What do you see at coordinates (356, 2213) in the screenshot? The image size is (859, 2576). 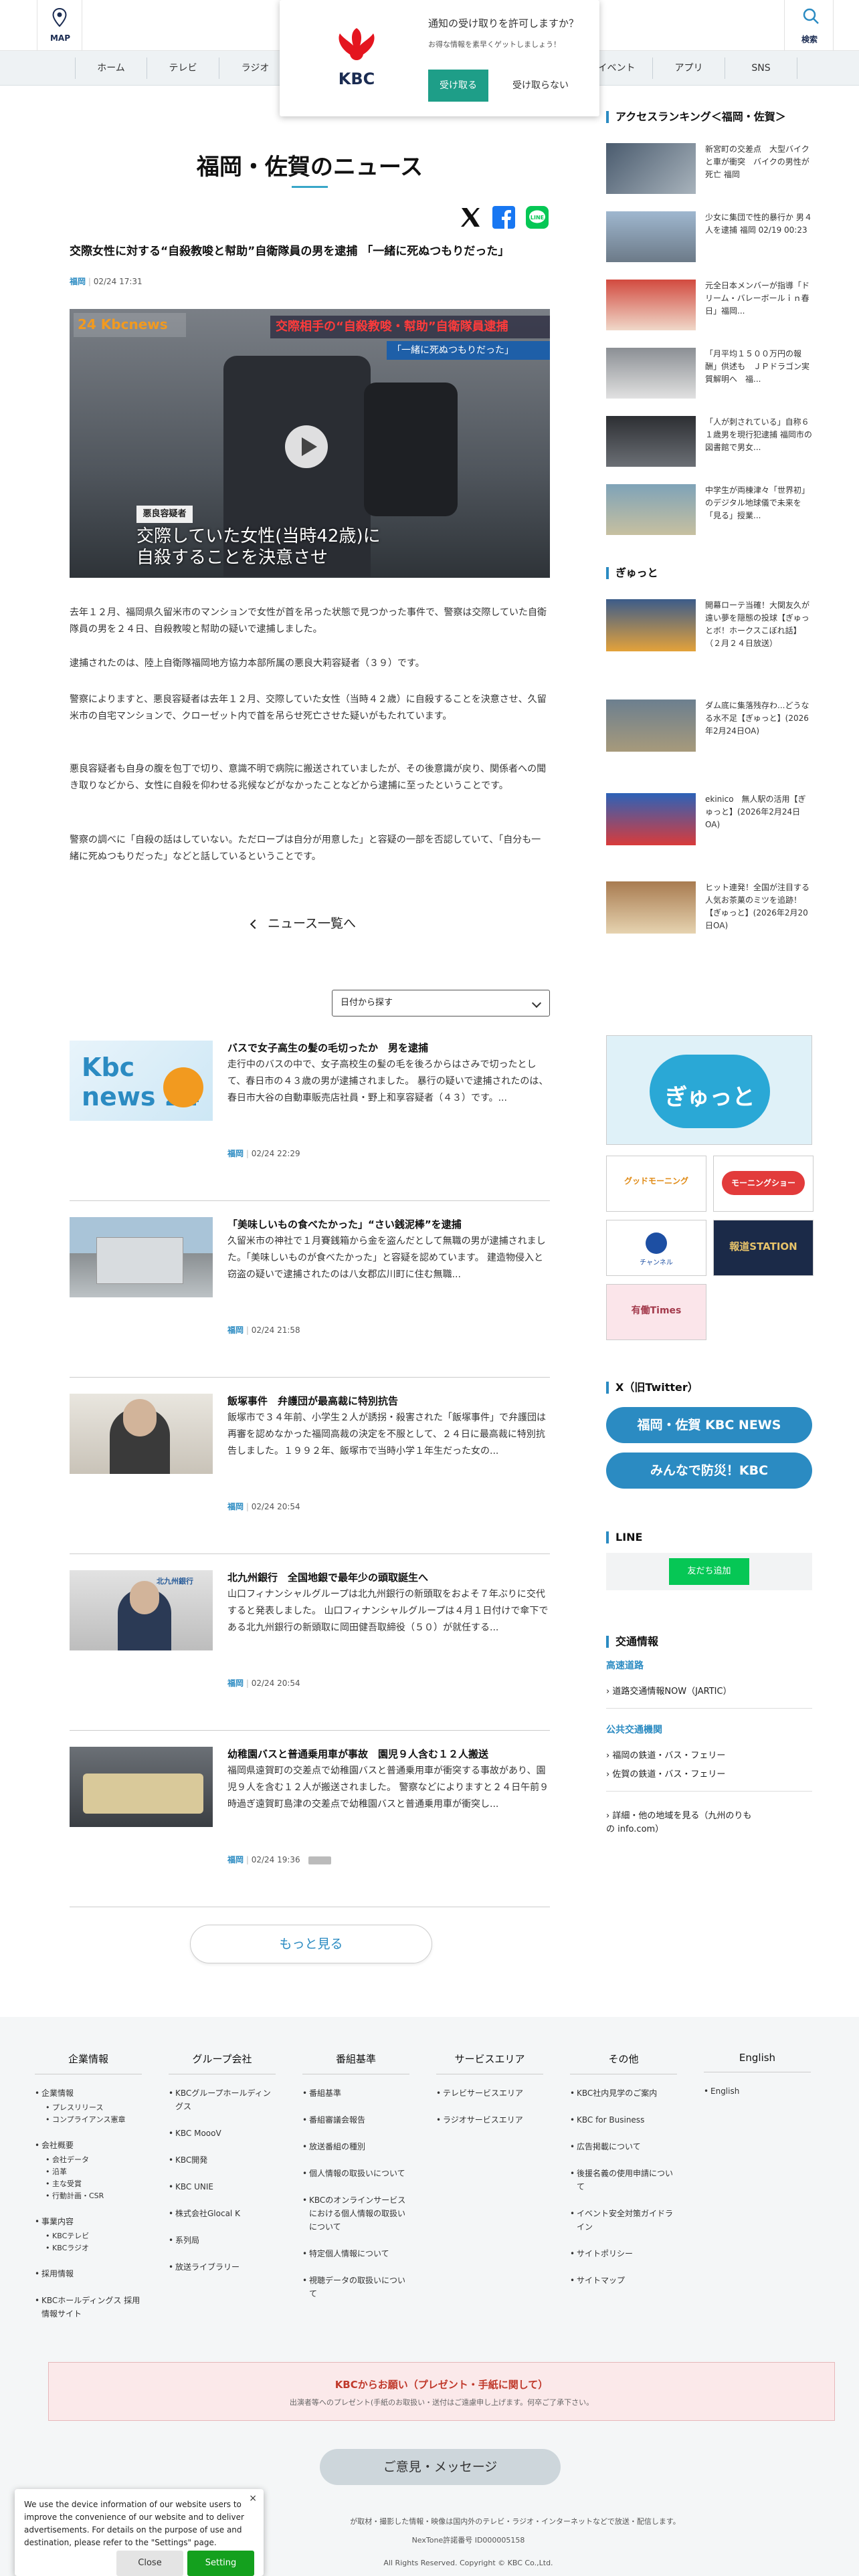 I see `footer-link: KBCのオンラインサービスにおける個人情報の取扱いについて` at bounding box center [356, 2213].